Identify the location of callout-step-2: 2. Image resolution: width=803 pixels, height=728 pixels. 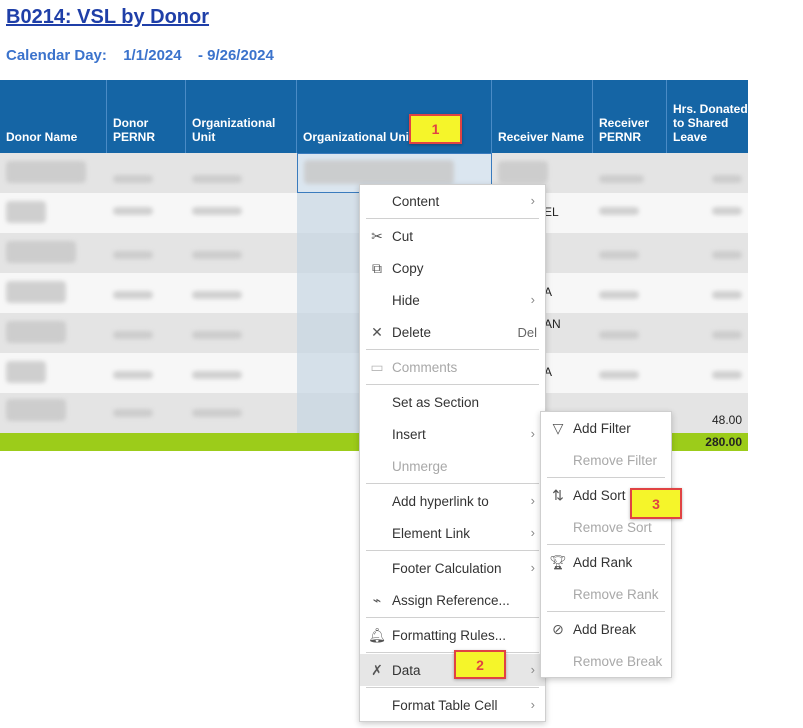
(480, 664).